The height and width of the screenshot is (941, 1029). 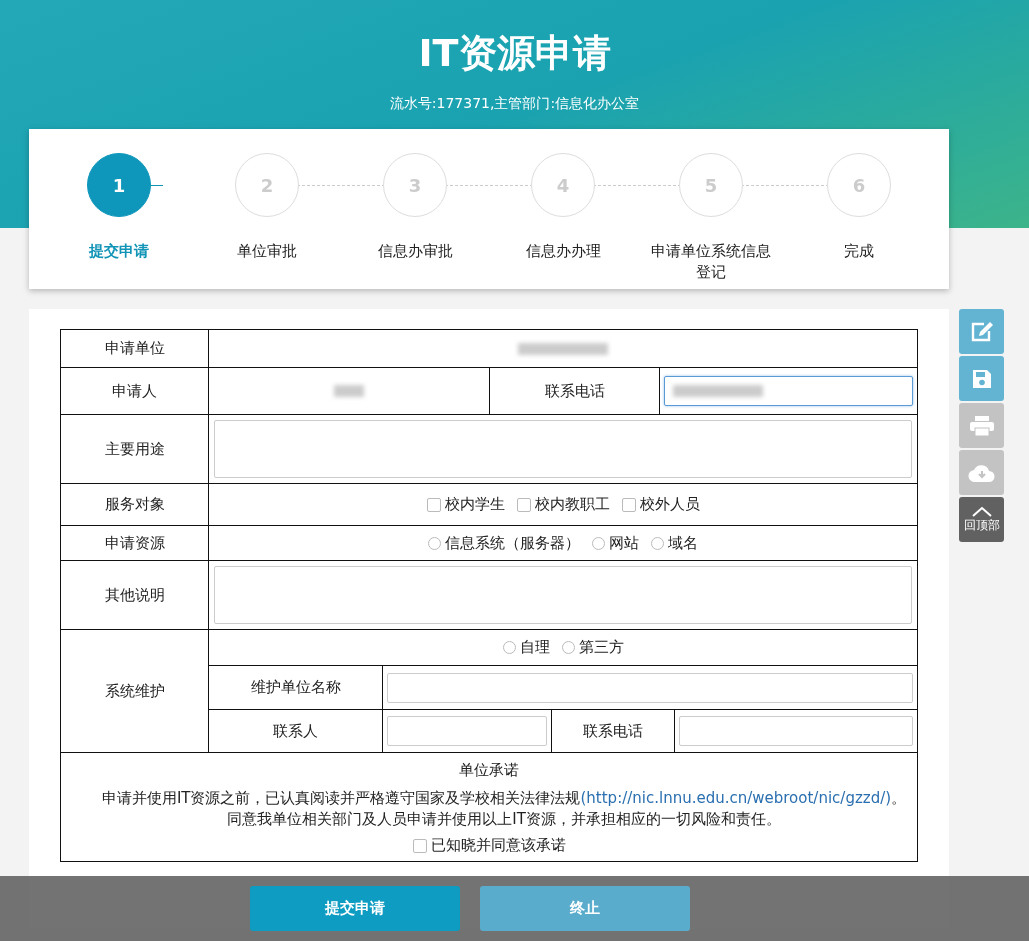 What do you see at coordinates (711, 262) in the screenshot?
I see `step-label: 申请单位系统信息登记` at bounding box center [711, 262].